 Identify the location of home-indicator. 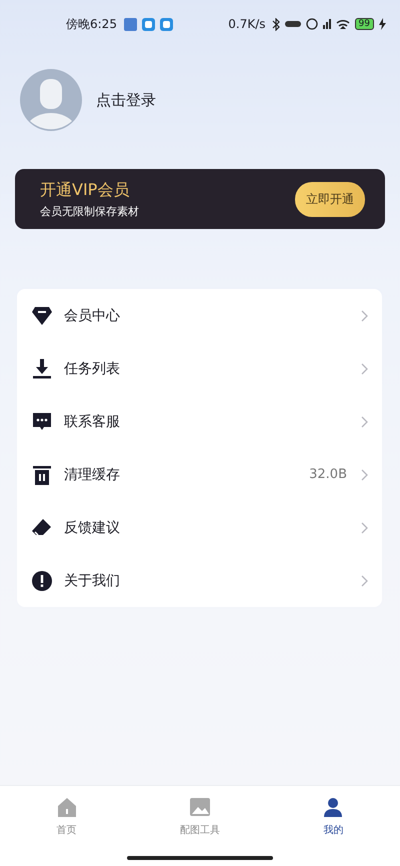
(200, 858).